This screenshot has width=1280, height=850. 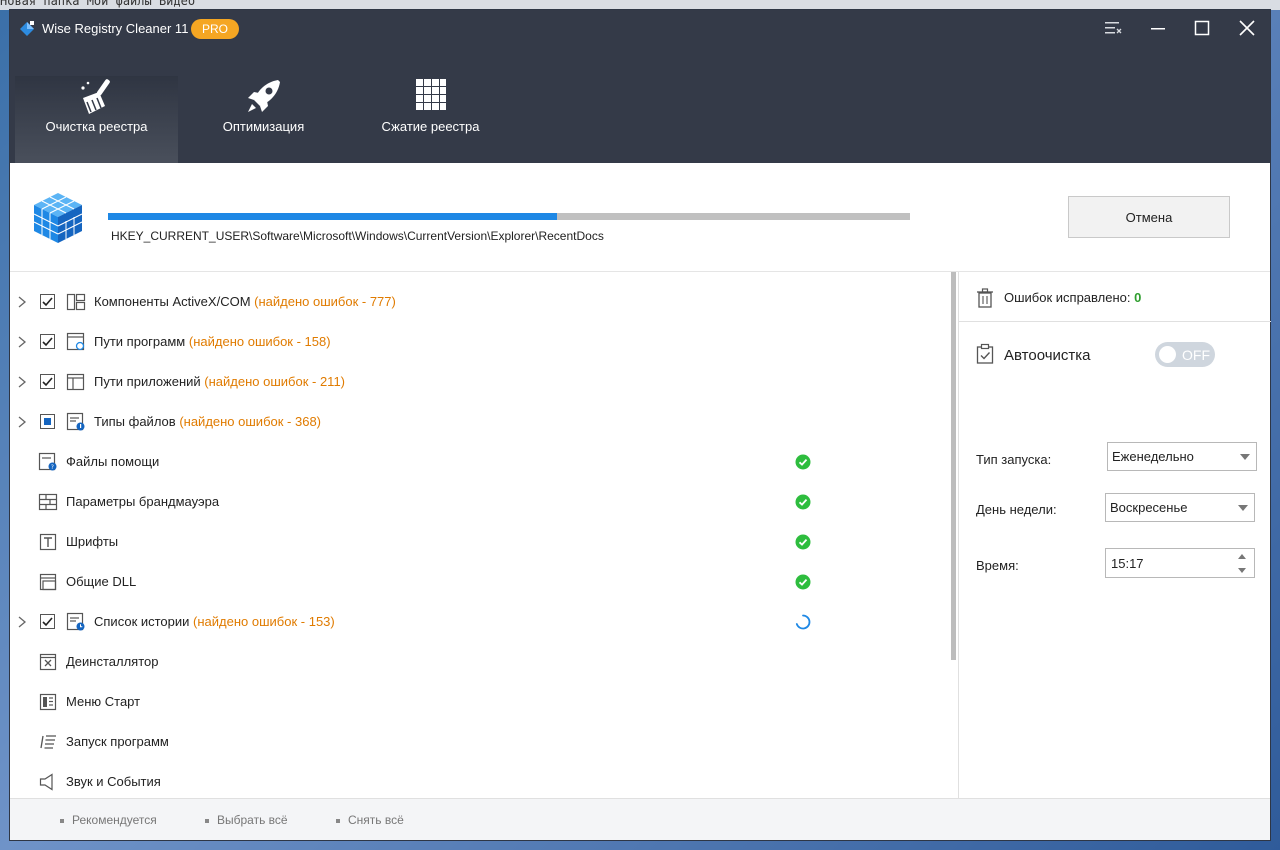 I want to click on list-item: Меню Старт, so click(x=479, y=702).